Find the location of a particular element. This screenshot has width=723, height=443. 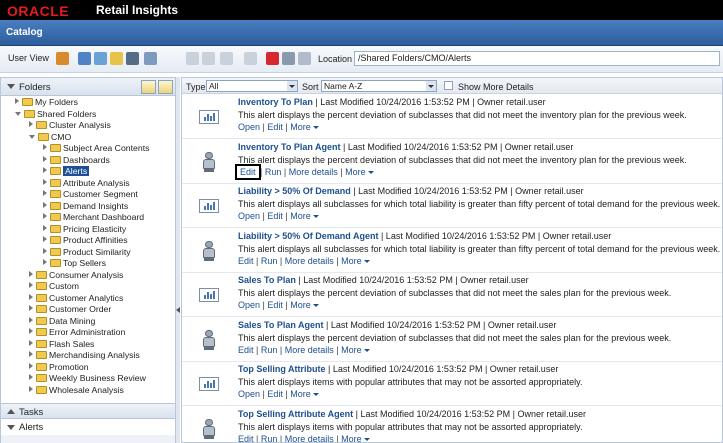

item-name-link: Sales To Plan is located at coordinates (267, 280).